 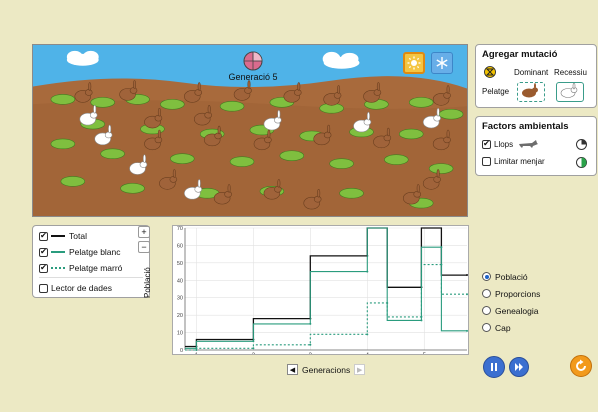 I want to click on legend-white-fur-label: Pelatge blanc, so click(x=95, y=252).